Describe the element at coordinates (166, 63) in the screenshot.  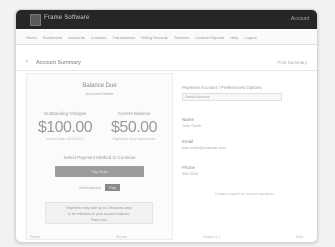
I see `breadcrumb: ‹ Account Summary Print Summary` at that location.